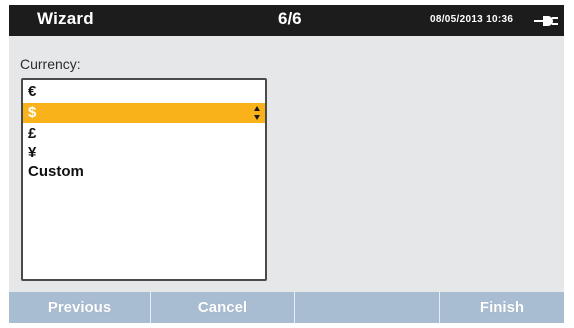 This screenshot has width=574, height=328. What do you see at coordinates (144, 134) in the screenshot?
I see `currency-option-pound: £` at bounding box center [144, 134].